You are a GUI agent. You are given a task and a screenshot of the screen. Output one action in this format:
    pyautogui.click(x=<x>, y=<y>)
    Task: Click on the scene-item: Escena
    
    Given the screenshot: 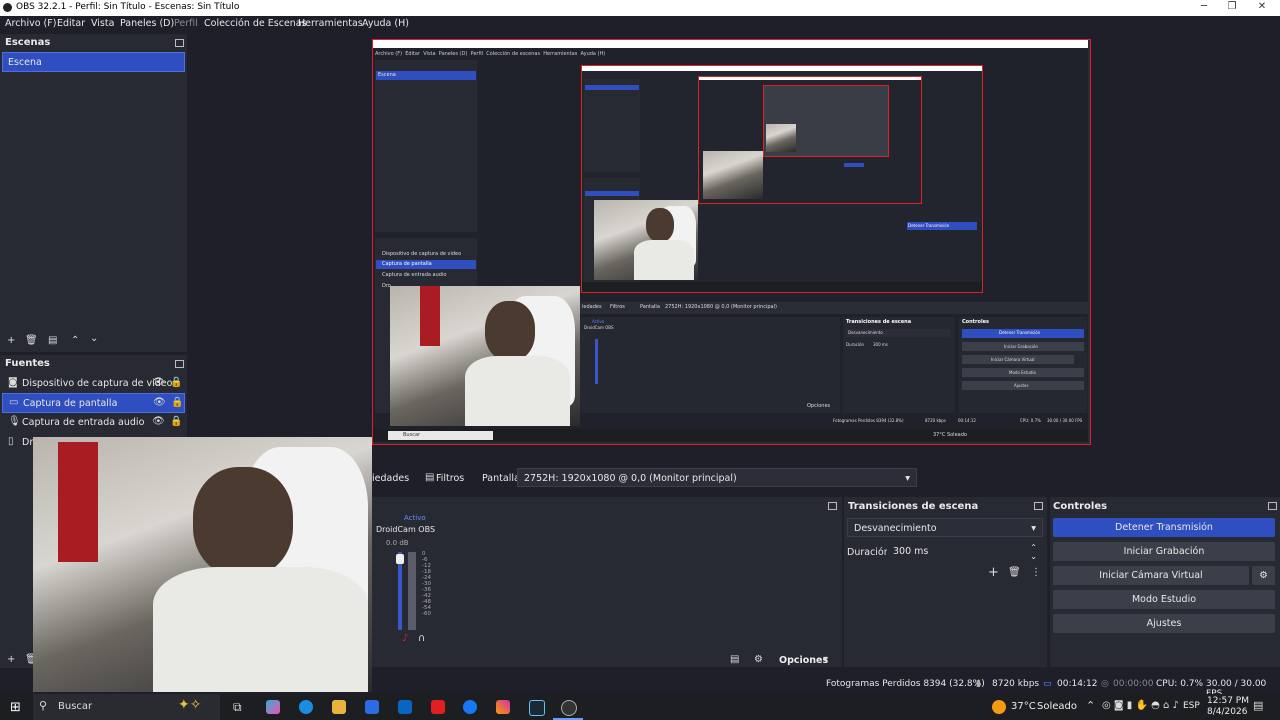 What is the action you would take?
    pyautogui.click(x=93, y=62)
    